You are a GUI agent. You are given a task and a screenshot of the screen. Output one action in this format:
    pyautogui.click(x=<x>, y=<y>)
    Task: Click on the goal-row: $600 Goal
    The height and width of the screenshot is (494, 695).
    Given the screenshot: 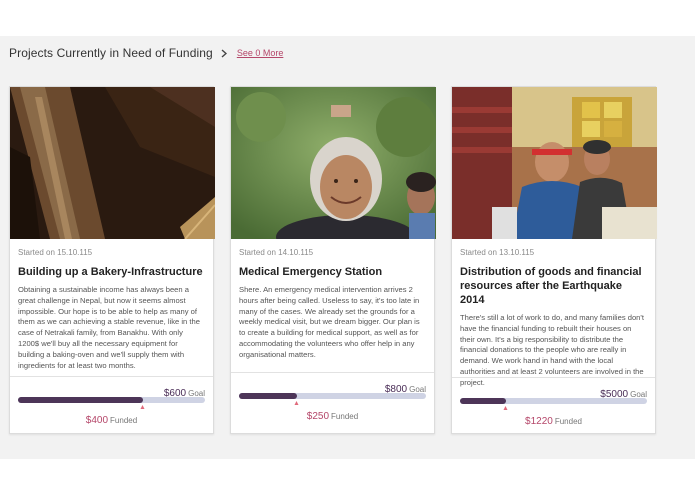 What is the action you would take?
    pyautogui.click(x=111, y=391)
    